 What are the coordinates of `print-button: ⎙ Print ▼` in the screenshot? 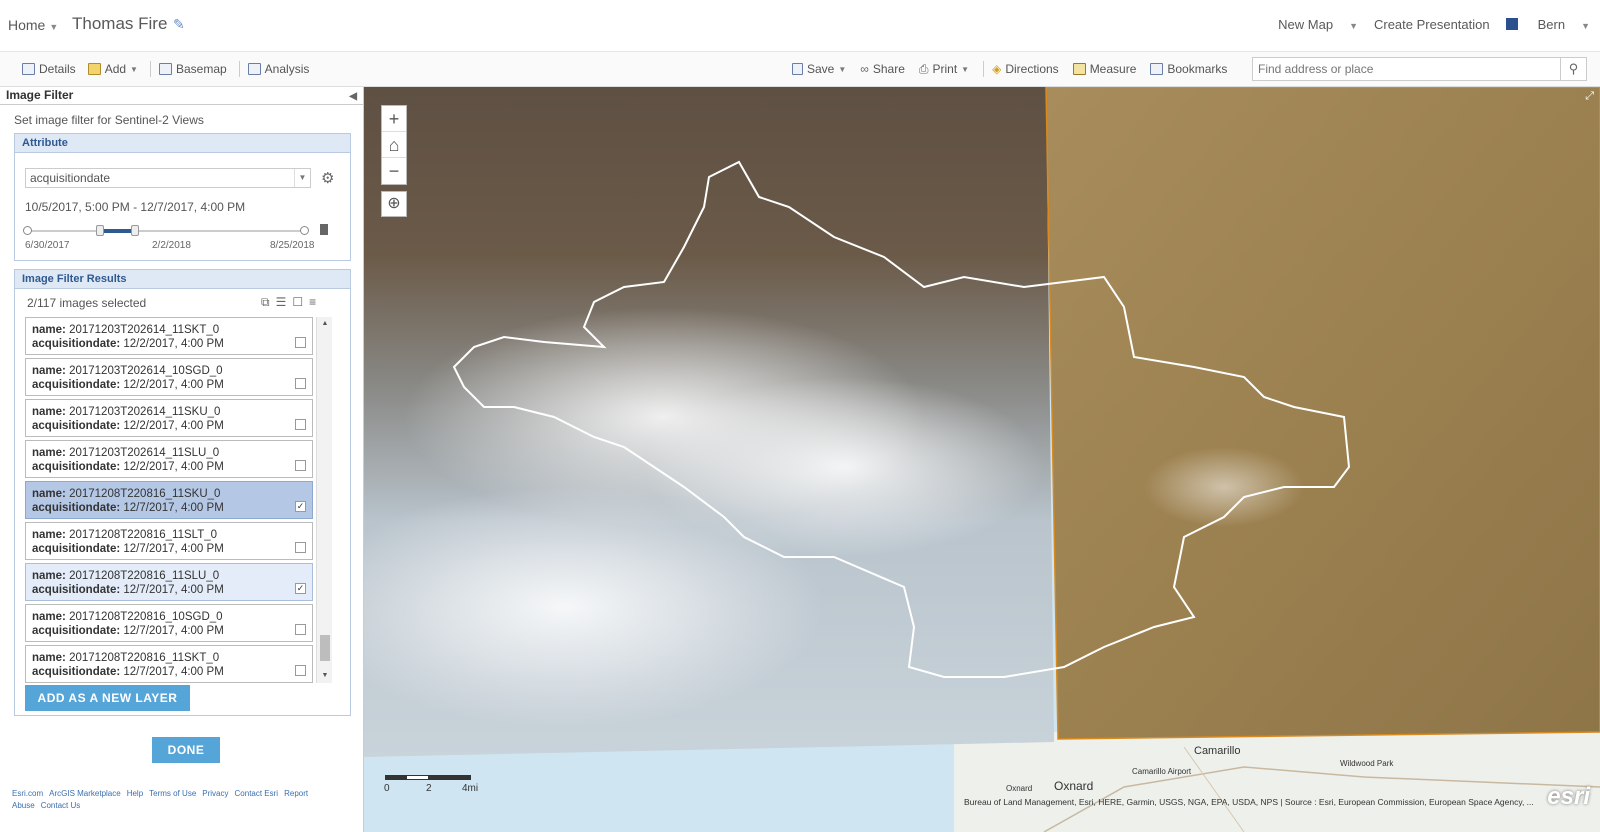 It's located at (944, 69).